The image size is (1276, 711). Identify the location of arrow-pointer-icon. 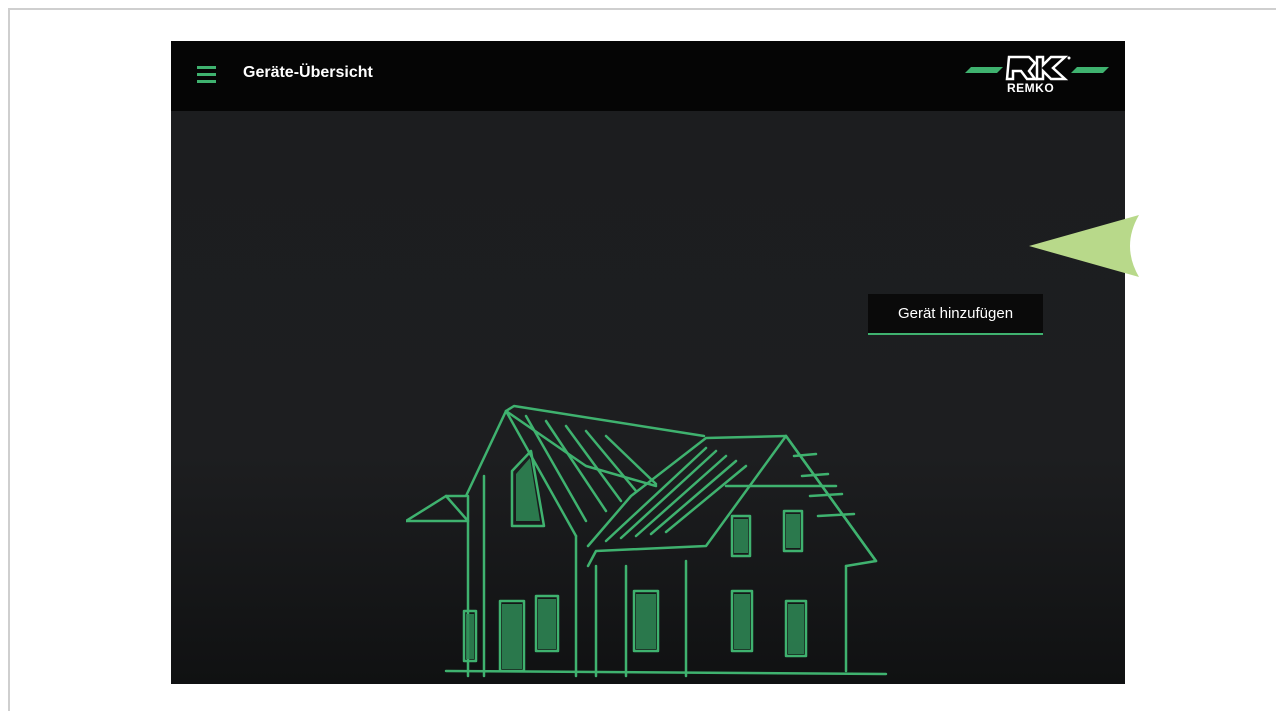
(1084, 246).